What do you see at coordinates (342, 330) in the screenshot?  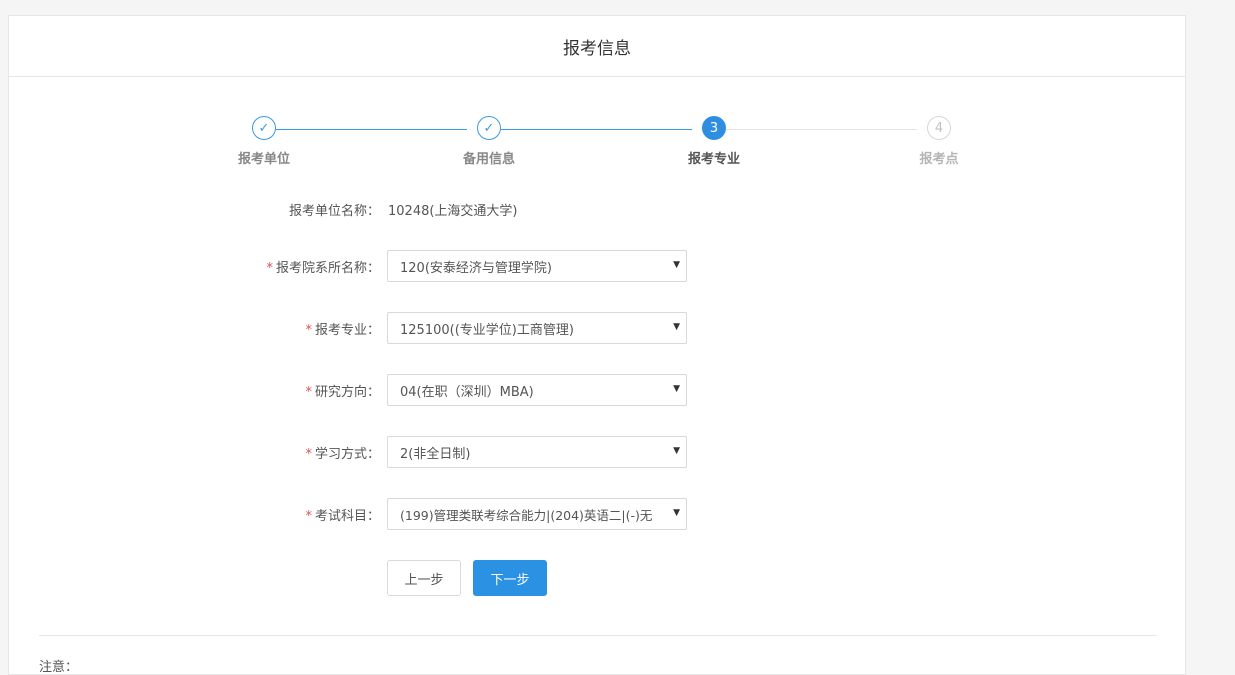 I see `major-label: * 报考专业：` at bounding box center [342, 330].